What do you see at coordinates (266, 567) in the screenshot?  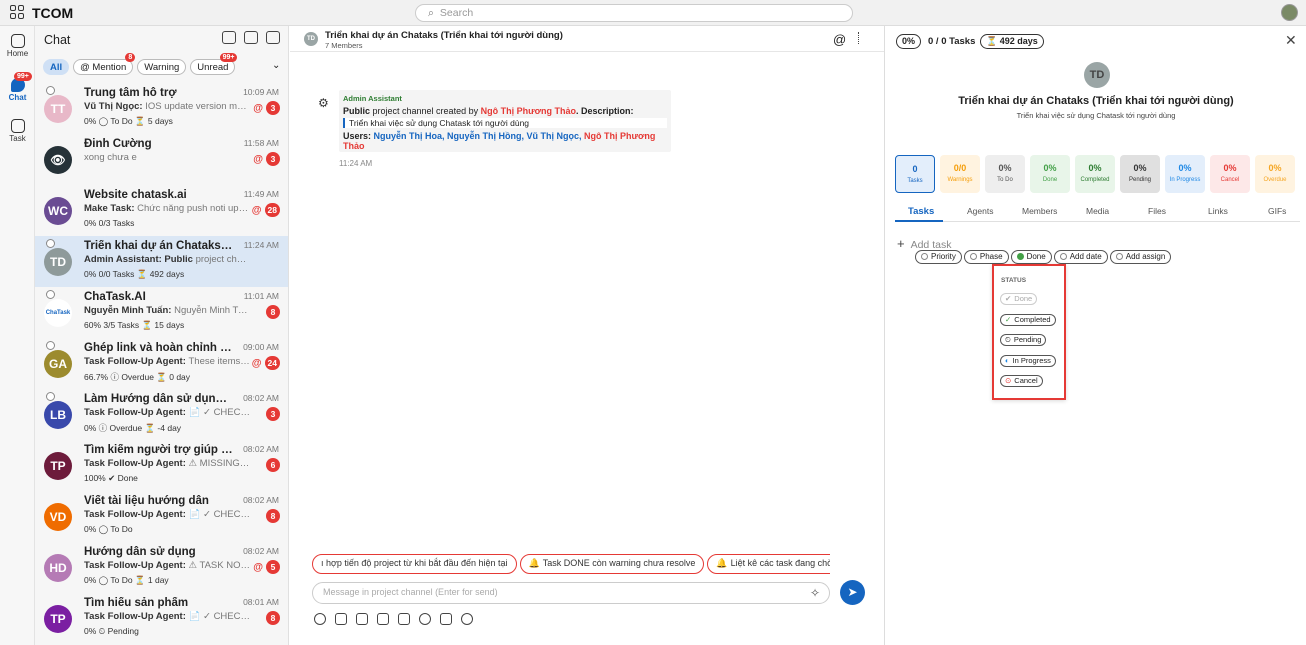 I see `conversation-badges: @5` at bounding box center [266, 567].